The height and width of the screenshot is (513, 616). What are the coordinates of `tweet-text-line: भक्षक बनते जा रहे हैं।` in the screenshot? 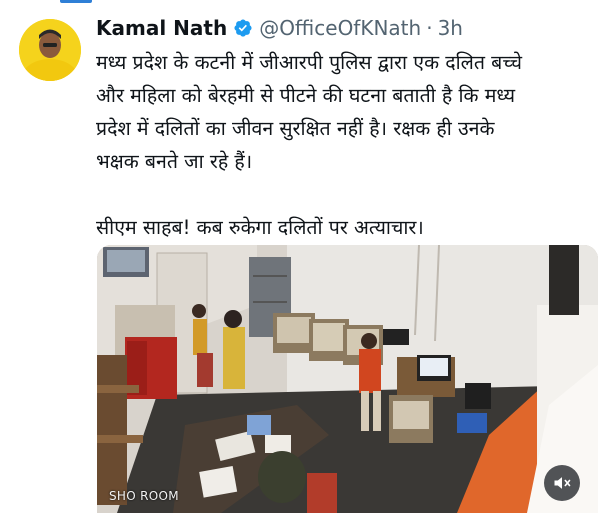 It's located at (174, 161).